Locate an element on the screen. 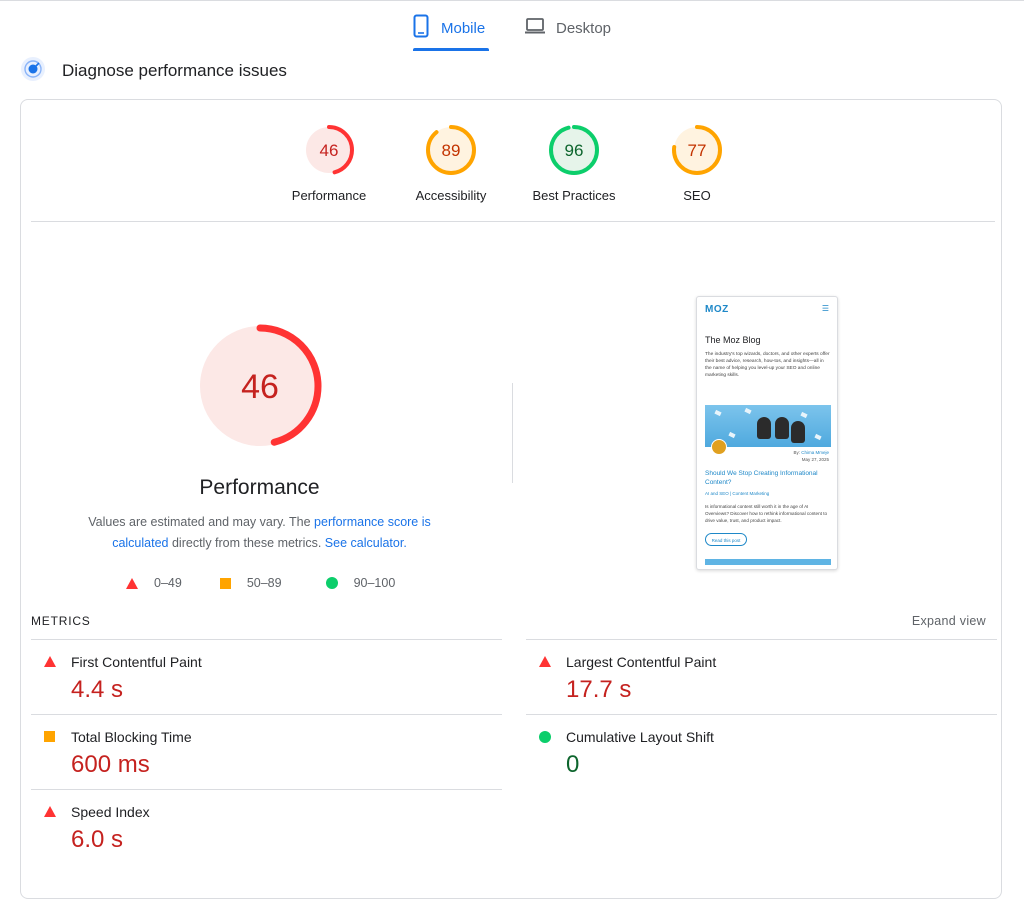 This screenshot has height=899, width=1024. gauge-seo-ring: 77 is located at coordinates (697, 150).